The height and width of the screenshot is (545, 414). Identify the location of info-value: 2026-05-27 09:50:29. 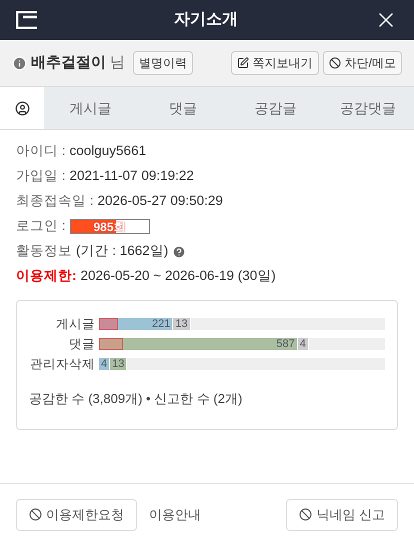
(160, 201).